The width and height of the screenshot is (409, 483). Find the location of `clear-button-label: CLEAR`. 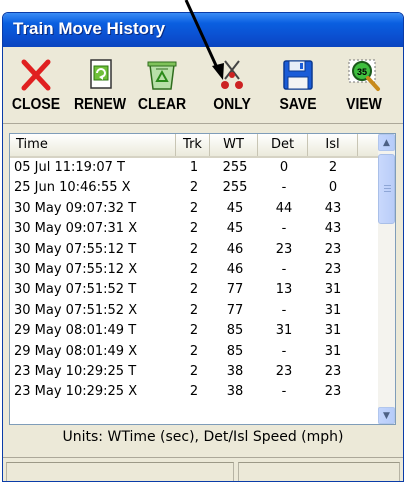

clear-button-label: CLEAR is located at coordinates (162, 103).